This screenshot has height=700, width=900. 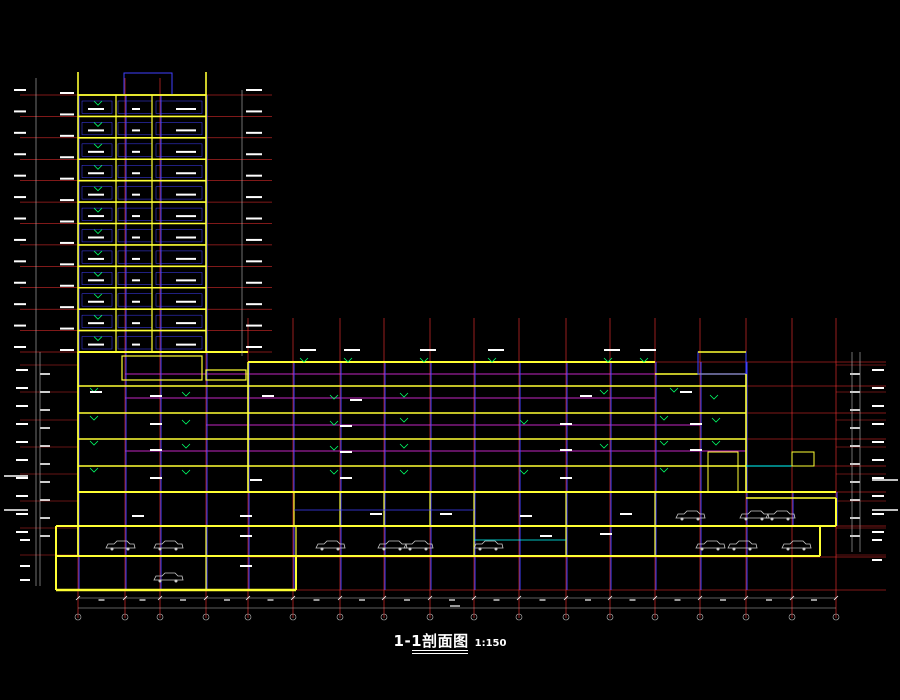 I want to click on parked-cars, so click(x=458, y=546).